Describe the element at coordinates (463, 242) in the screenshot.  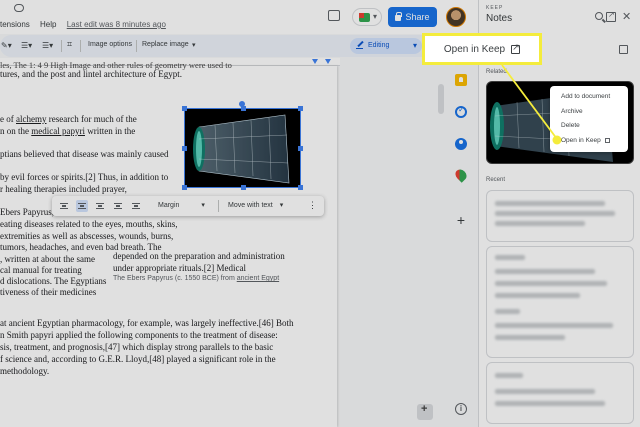
I see `side-panel-rail: + i` at that location.